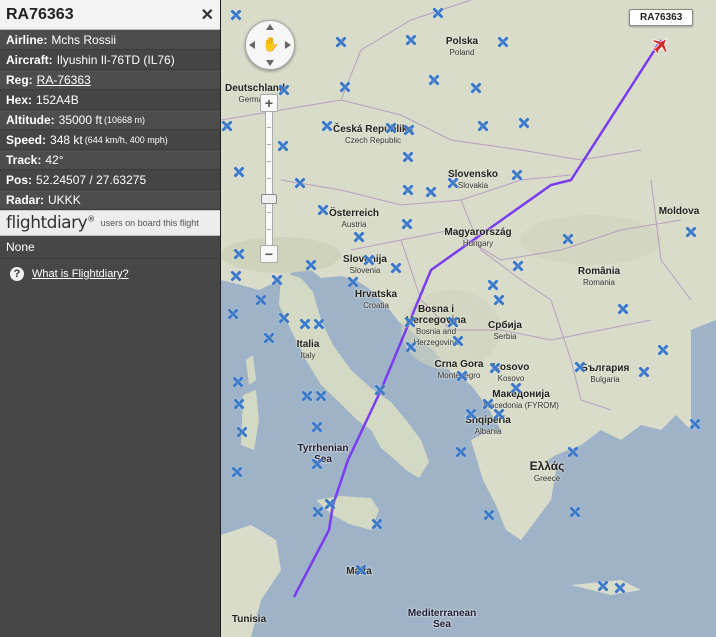 This screenshot has height=637, width=716. I want to click on zoom-in-button: +, so click(269, 103).